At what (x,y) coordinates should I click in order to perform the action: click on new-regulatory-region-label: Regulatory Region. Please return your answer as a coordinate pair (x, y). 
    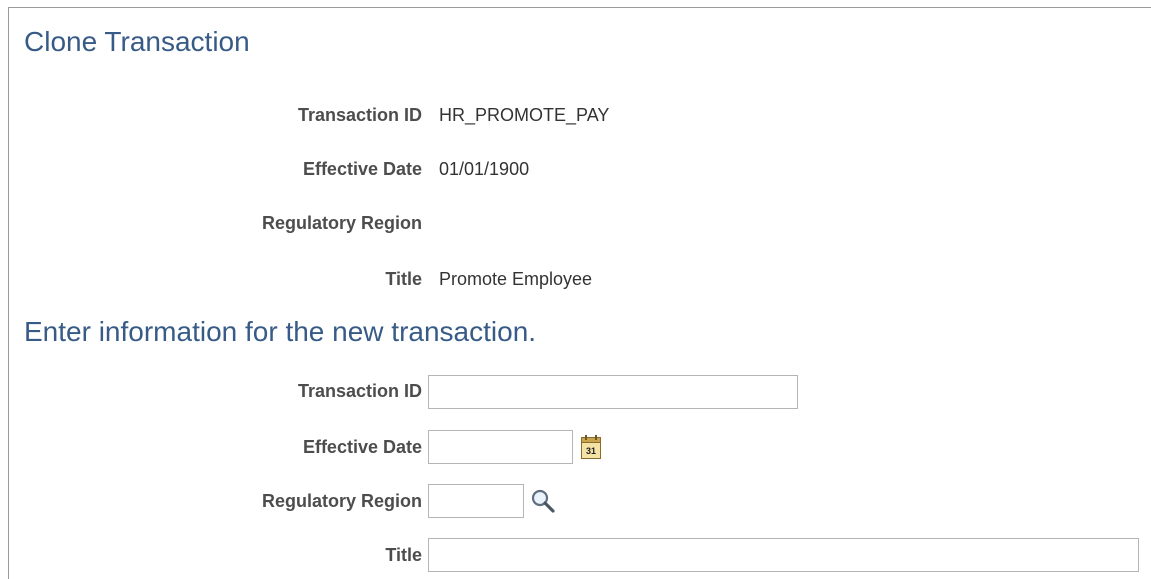
    Looking at the image, I should click on (341, 501).